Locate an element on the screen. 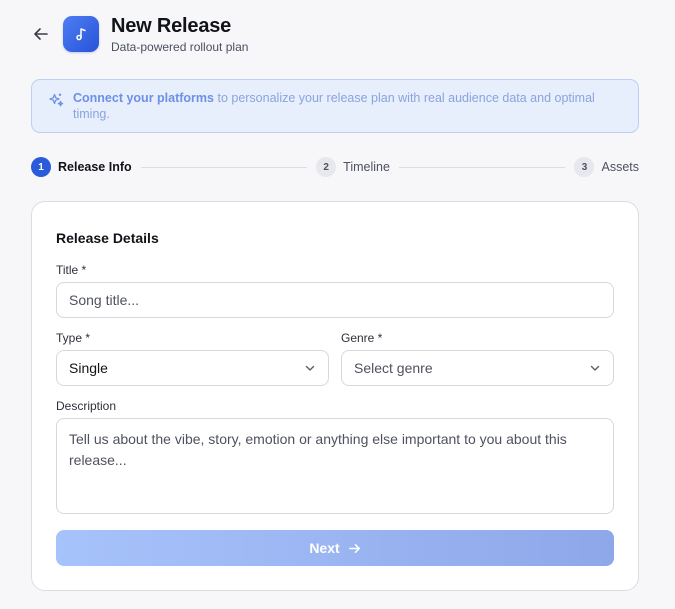  back-button is located at coordinates (41, 34).